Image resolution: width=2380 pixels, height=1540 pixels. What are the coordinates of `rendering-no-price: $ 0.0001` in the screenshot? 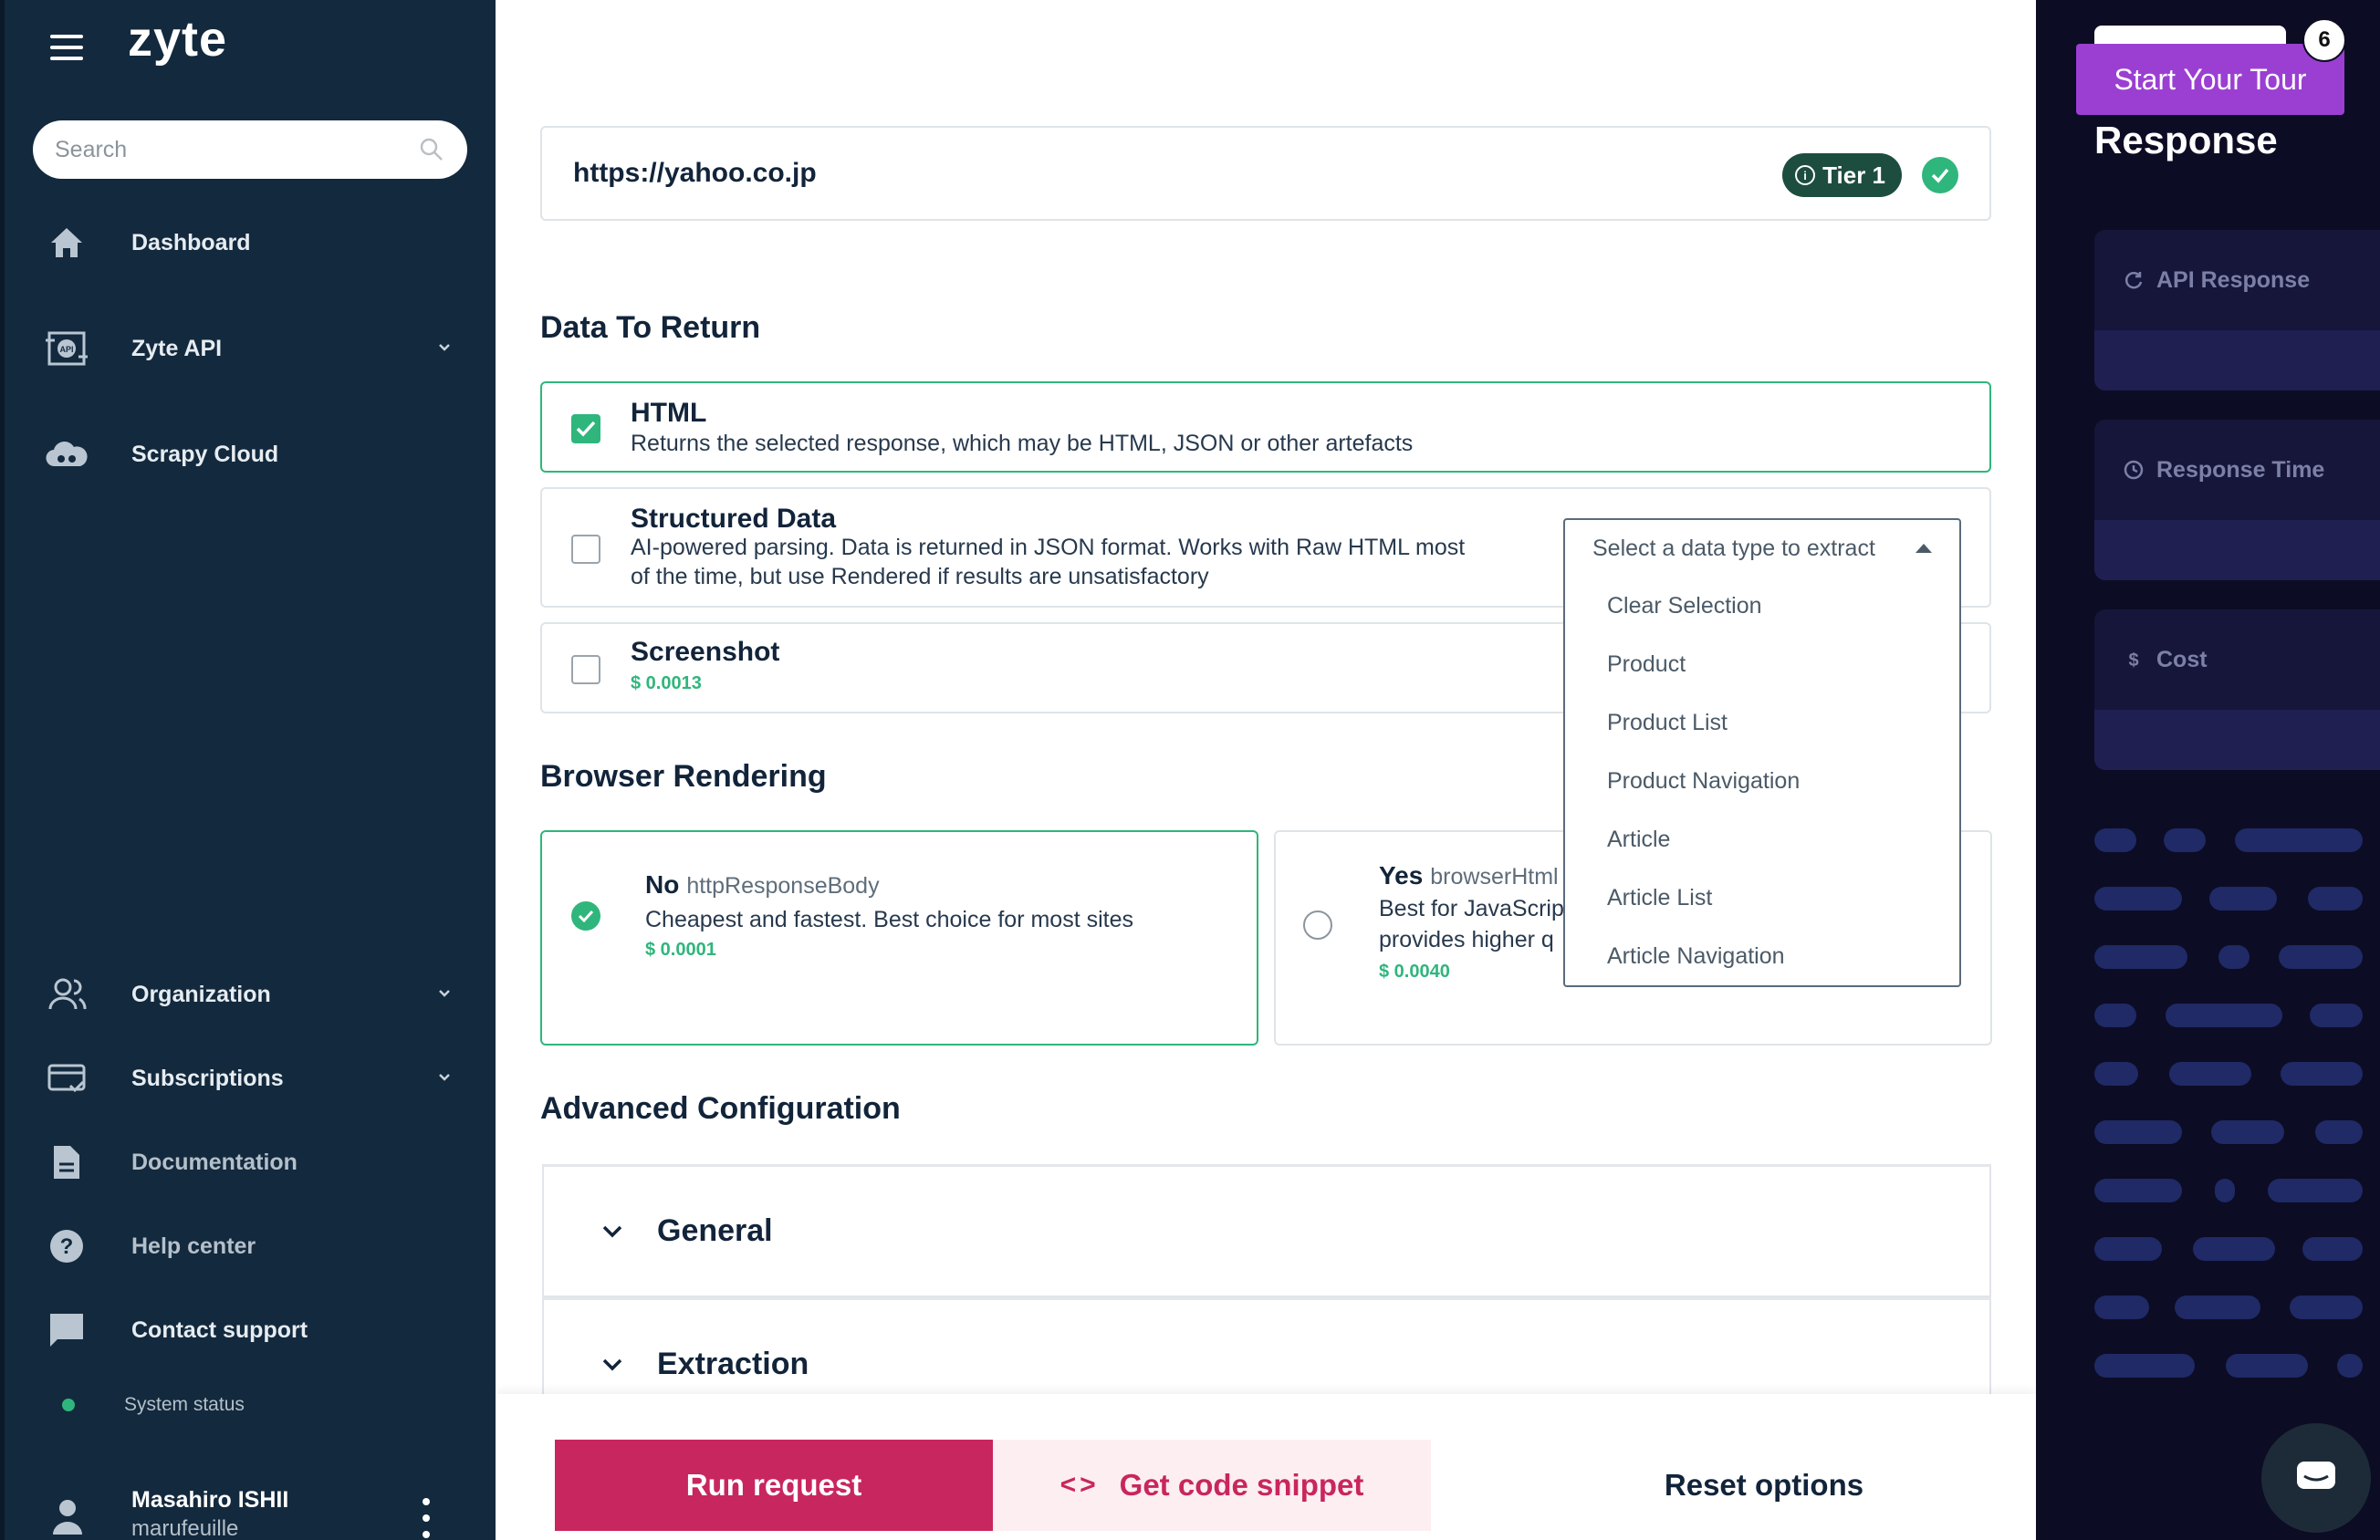 It's located at (680, 950).